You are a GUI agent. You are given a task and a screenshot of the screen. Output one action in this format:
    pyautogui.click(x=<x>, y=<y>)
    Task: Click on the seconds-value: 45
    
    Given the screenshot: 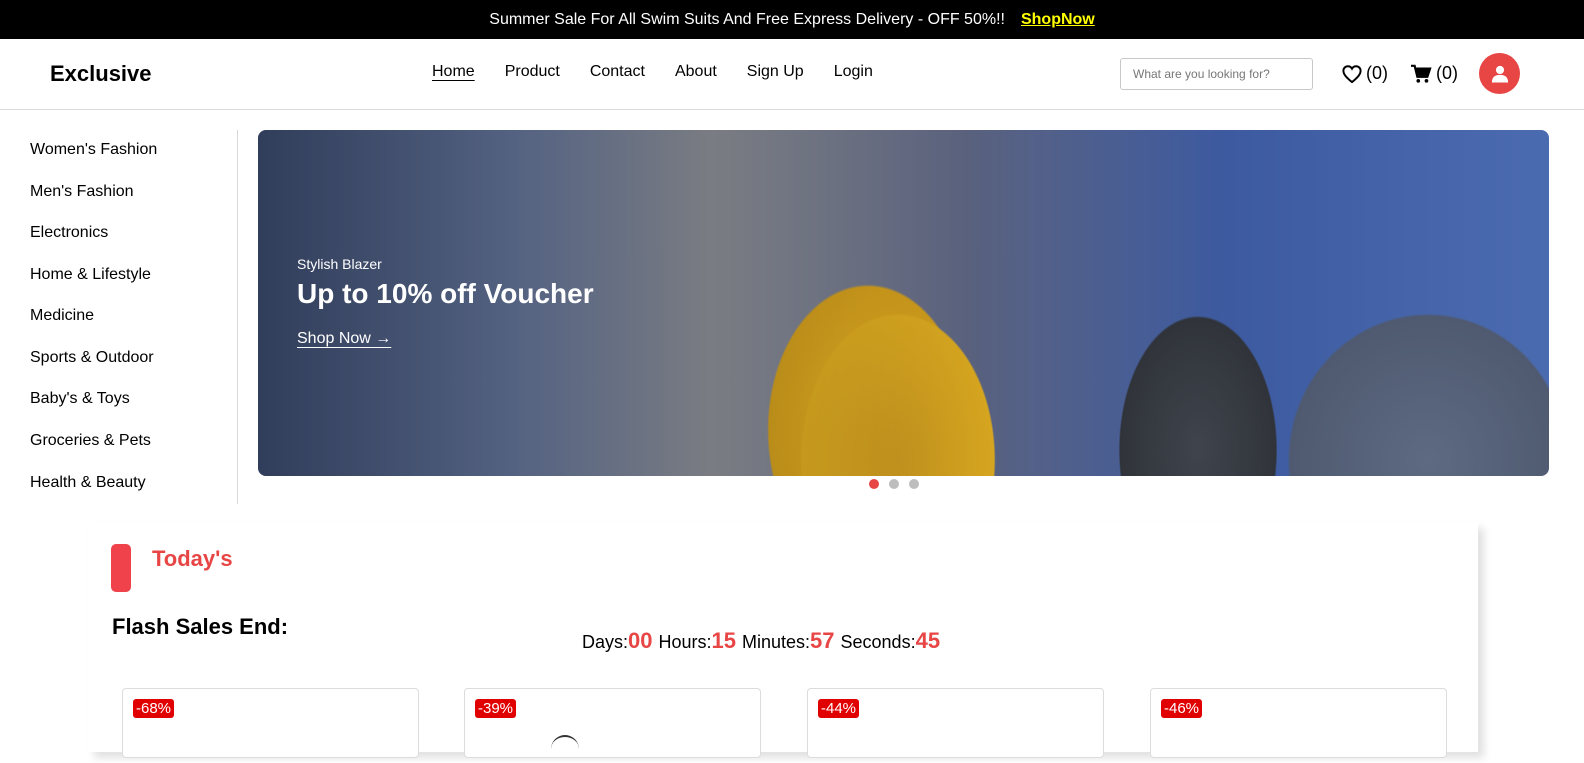 What is the action you would take?
    pyautogui.click(x=928, y=640)
    